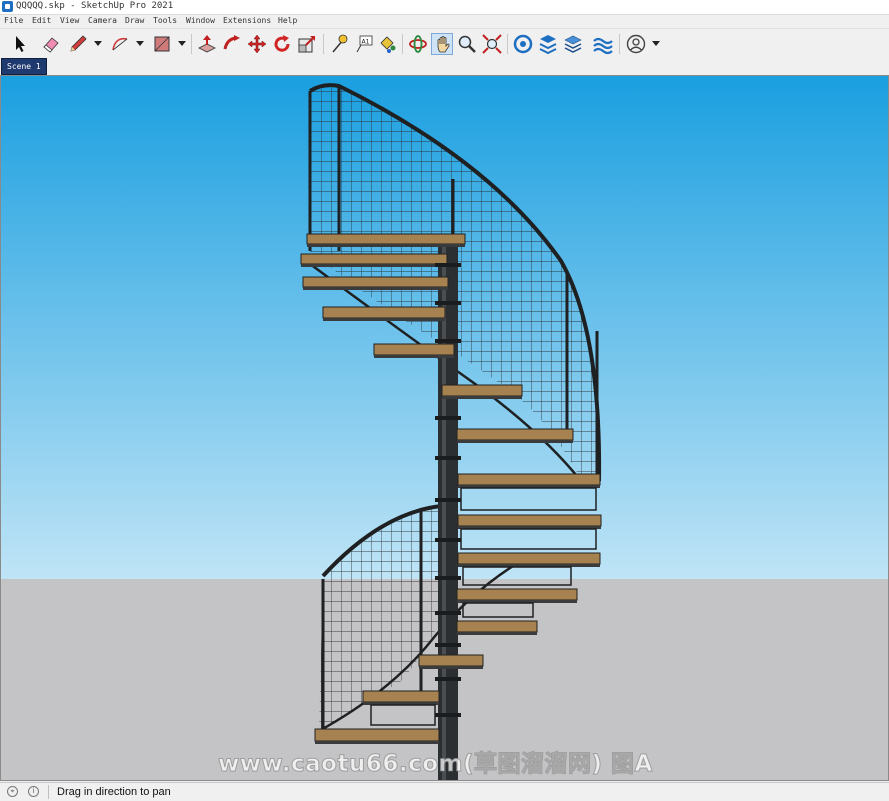 Image resolution: width=889 pixels, height=801 pixels. Describe the element at coordinates (134, 20) in the screenshot. I see `menu-draw: Draw` at that location.